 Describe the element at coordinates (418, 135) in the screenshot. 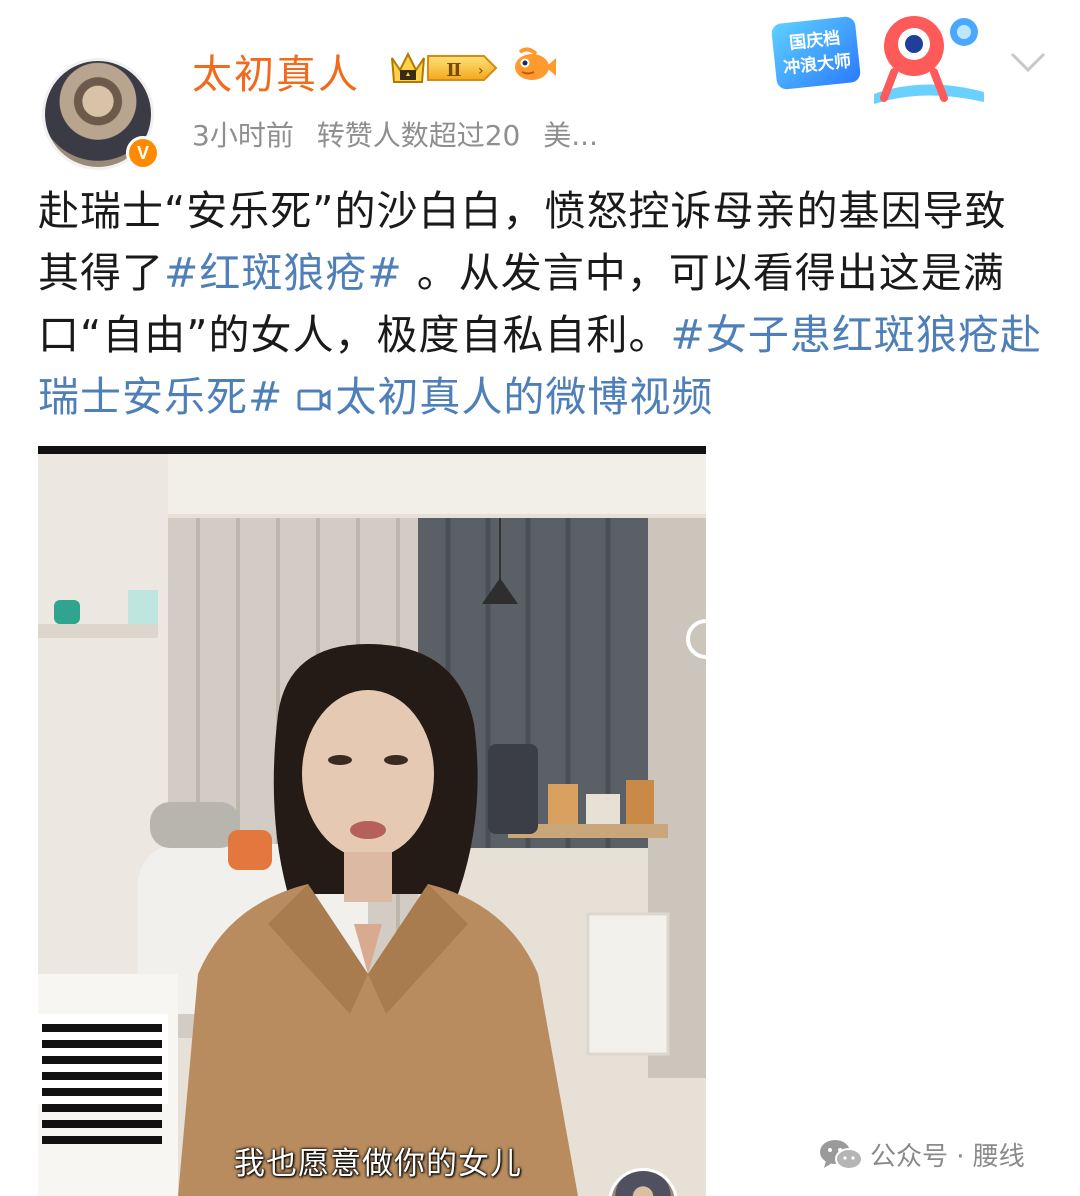

I see `repost-info: 转赞人数超过20` at that location.